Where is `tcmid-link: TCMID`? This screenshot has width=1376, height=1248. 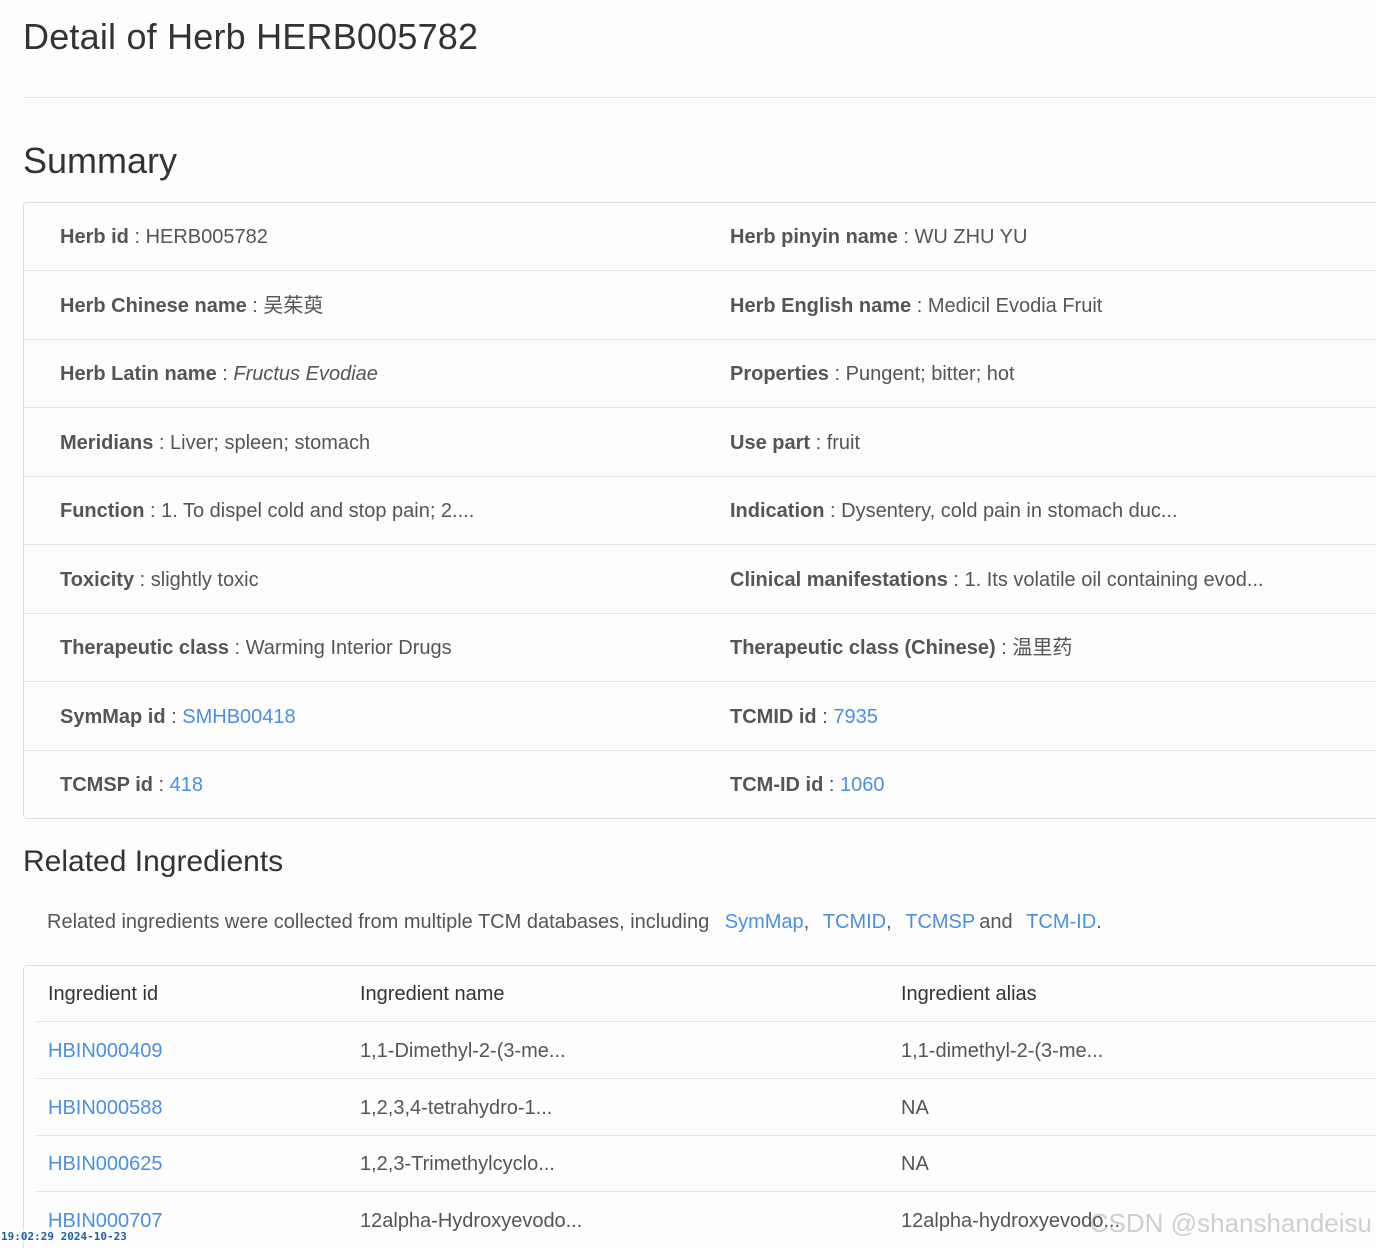
tcmid-link: TCMID is located at coordinates (854, 922).